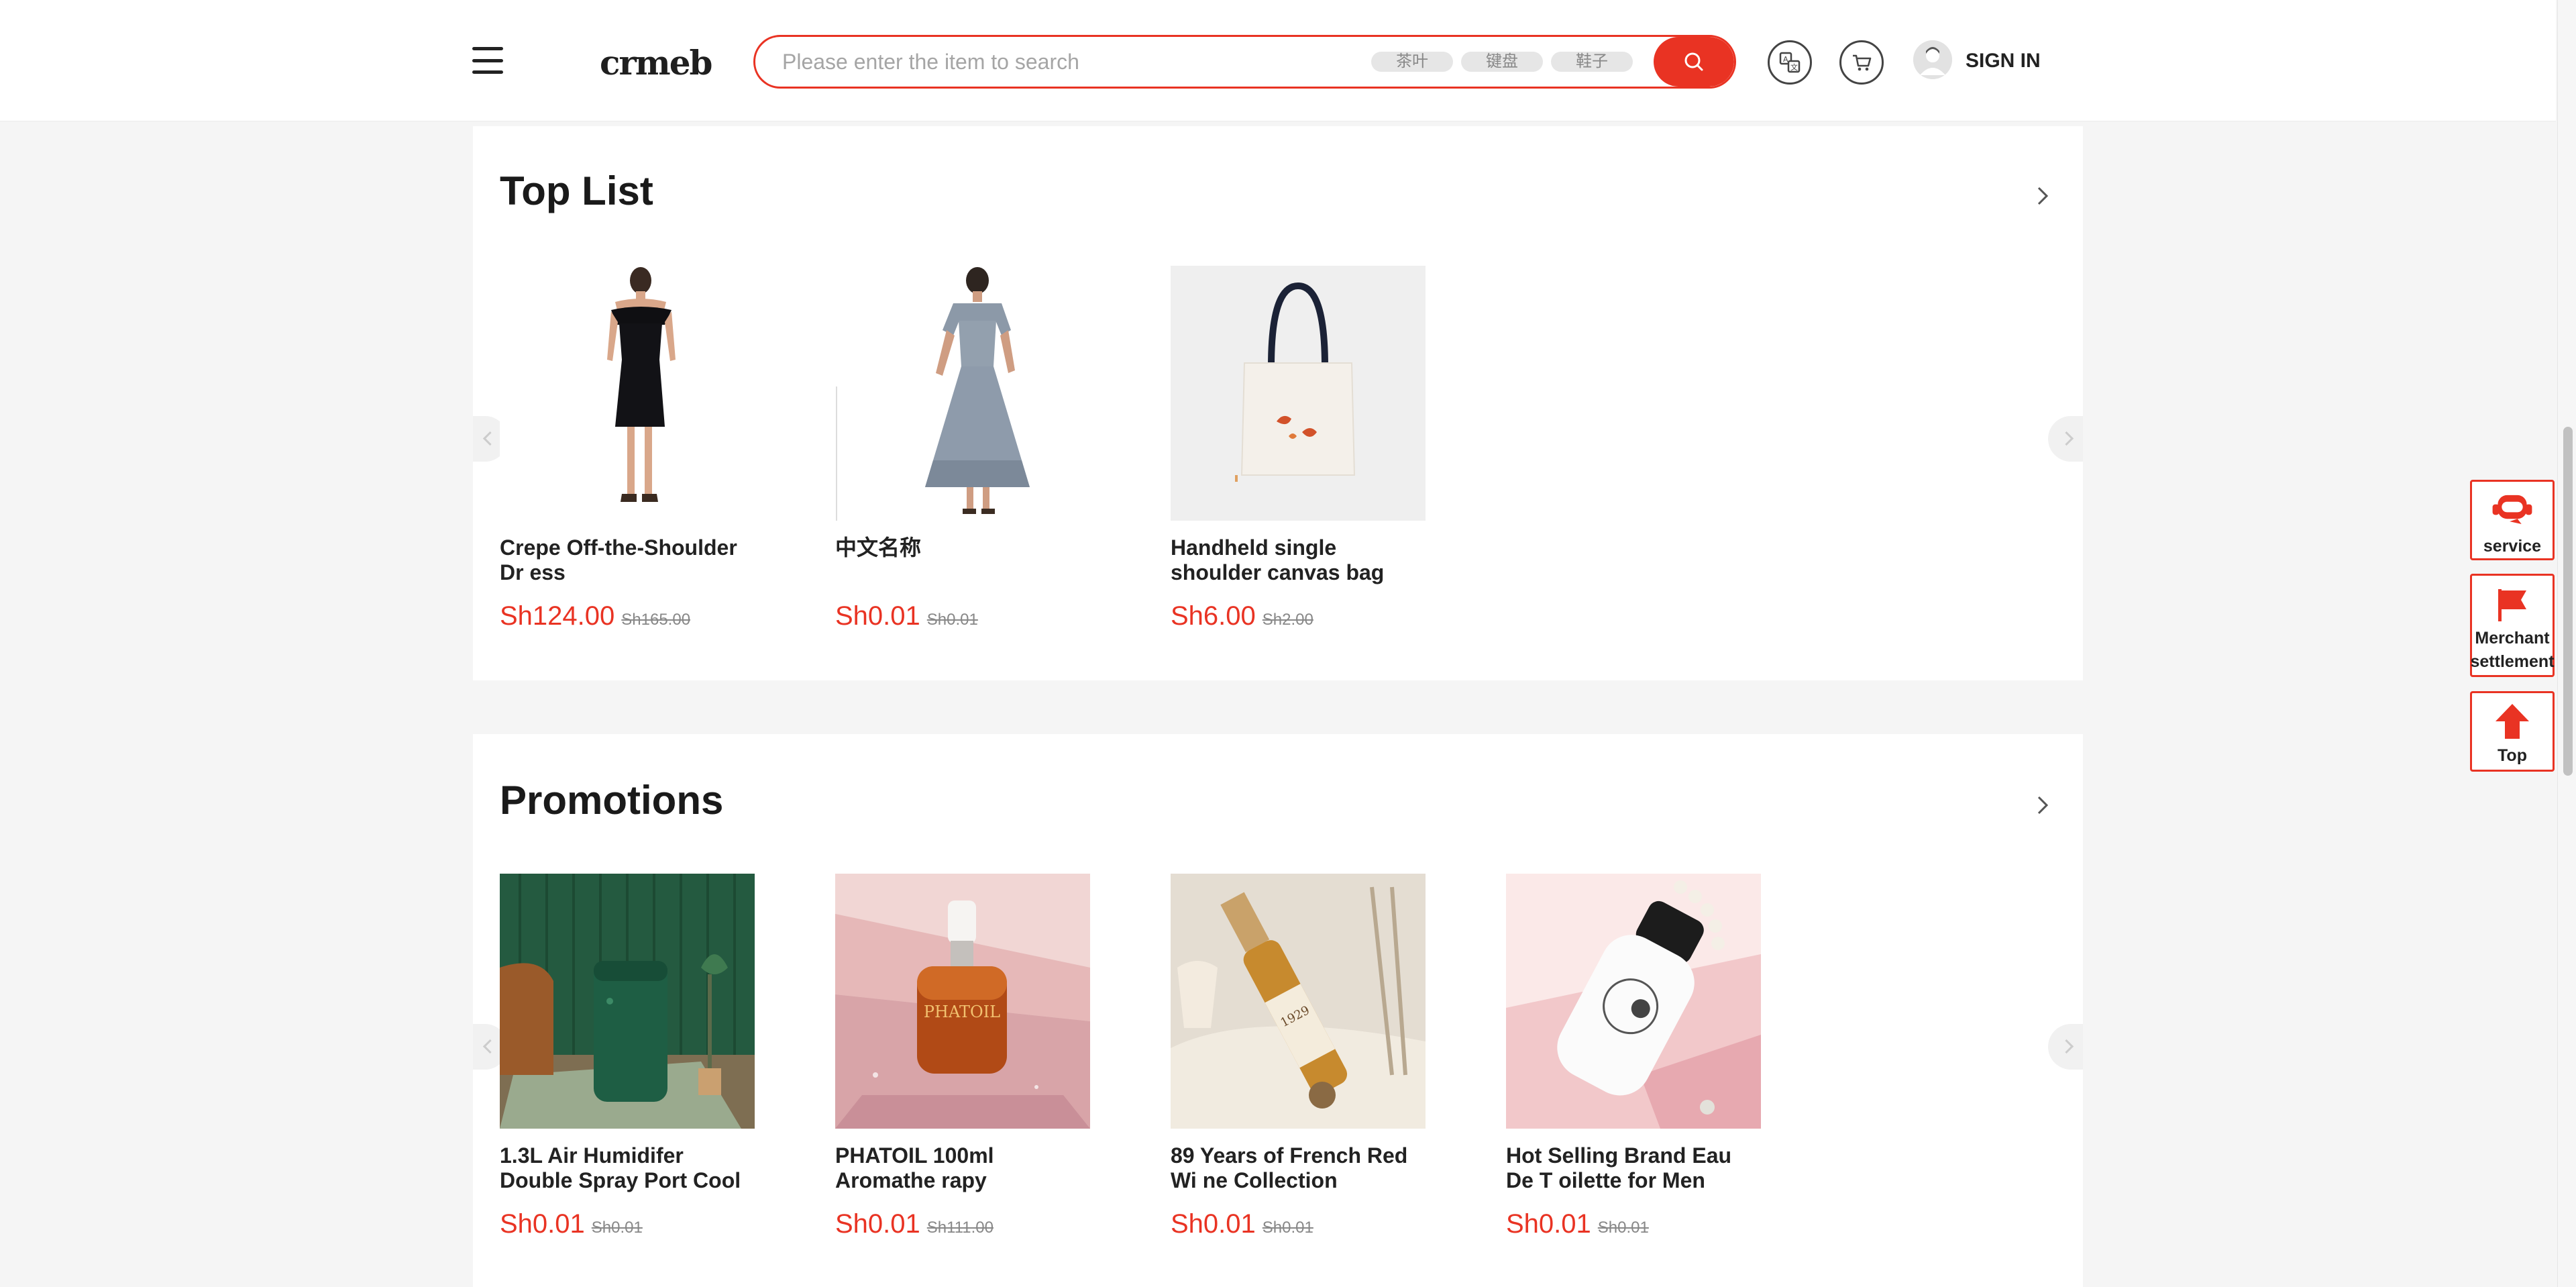 This screenshot has height=1287, width=2576. I want to click on merchant-label: Merchant, so click(2512, 638).